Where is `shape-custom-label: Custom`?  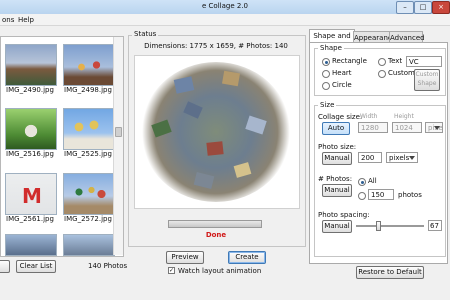 shape-custom-label: Custom is located at coordinates (401, 73).